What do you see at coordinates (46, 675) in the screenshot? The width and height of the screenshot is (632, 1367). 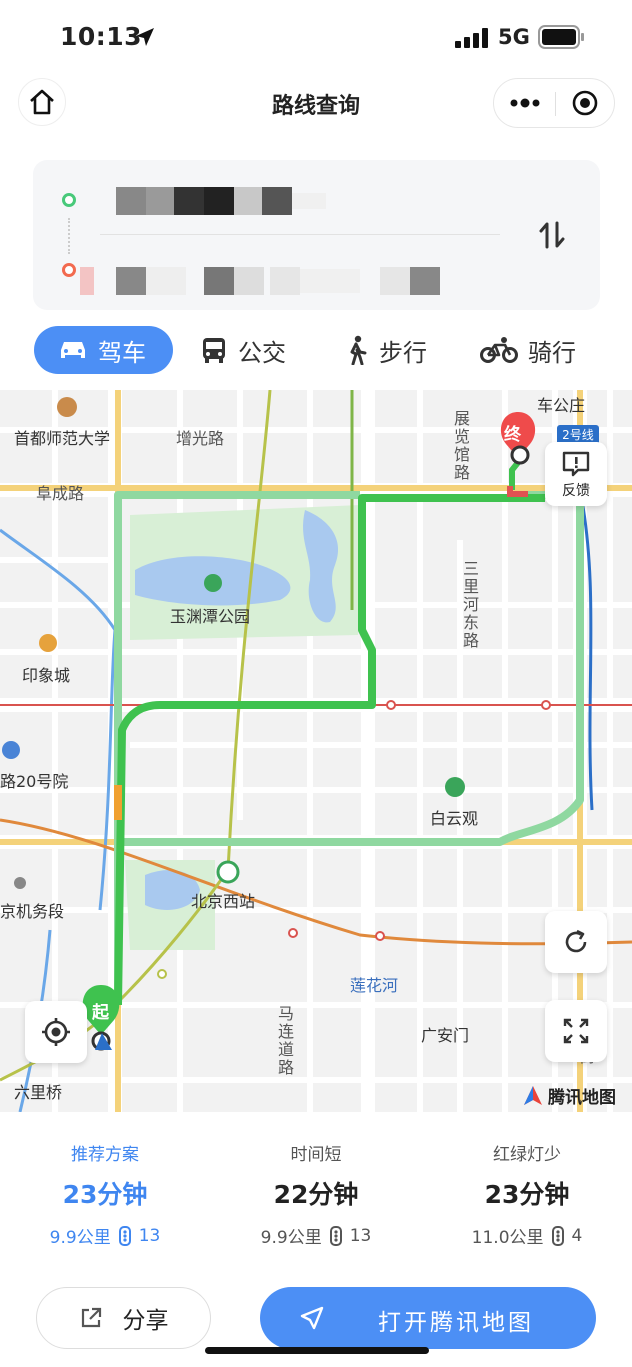 I see `map-label: 印象城` at bounding box center [46, 675].